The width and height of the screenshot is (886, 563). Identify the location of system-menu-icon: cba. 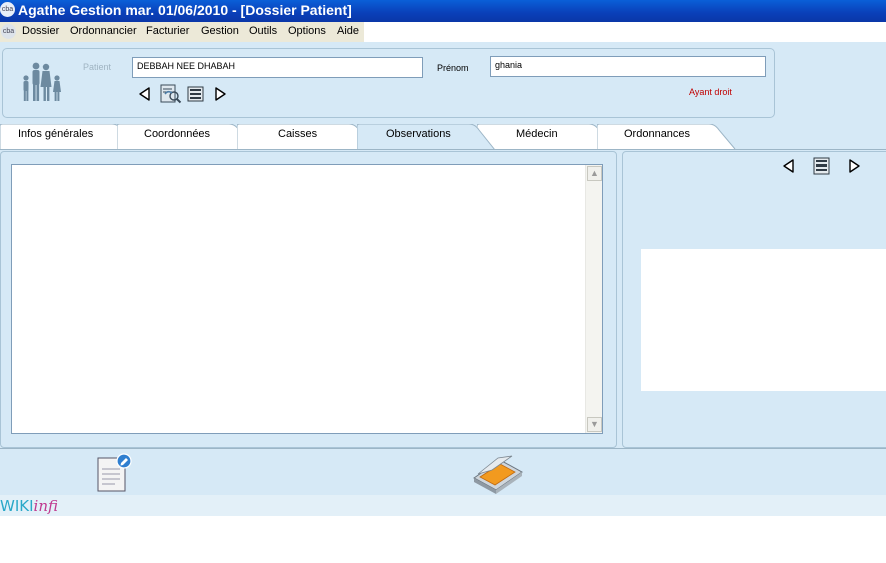
(8, 31).